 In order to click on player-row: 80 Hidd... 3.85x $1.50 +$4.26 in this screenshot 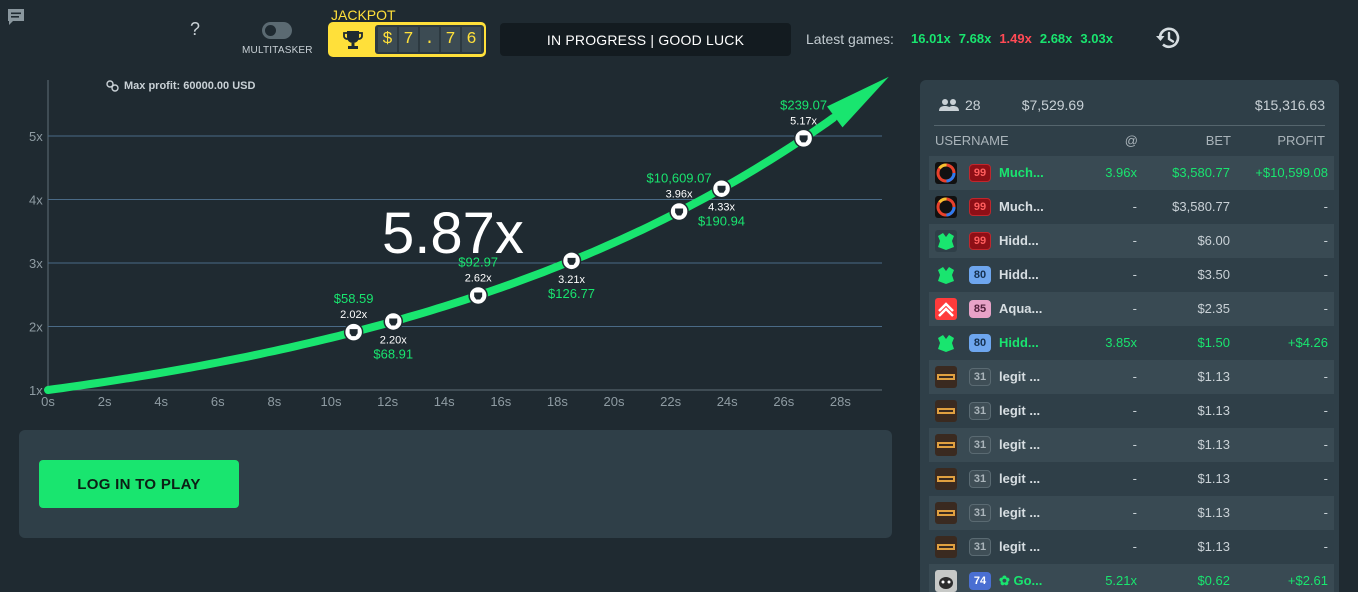, I will do `click(1131, 343)`.